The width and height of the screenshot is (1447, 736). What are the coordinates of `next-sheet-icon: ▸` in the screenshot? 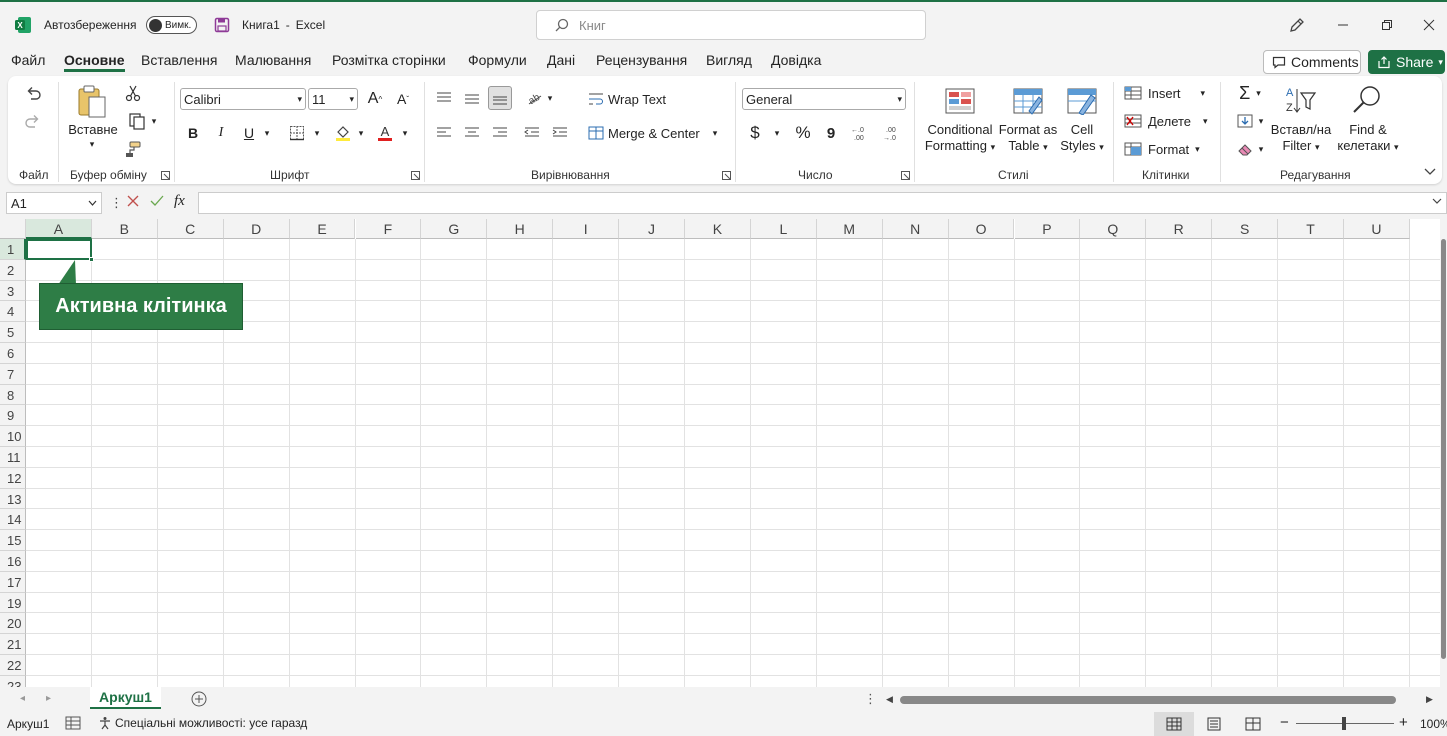 It's located at (48, 698).